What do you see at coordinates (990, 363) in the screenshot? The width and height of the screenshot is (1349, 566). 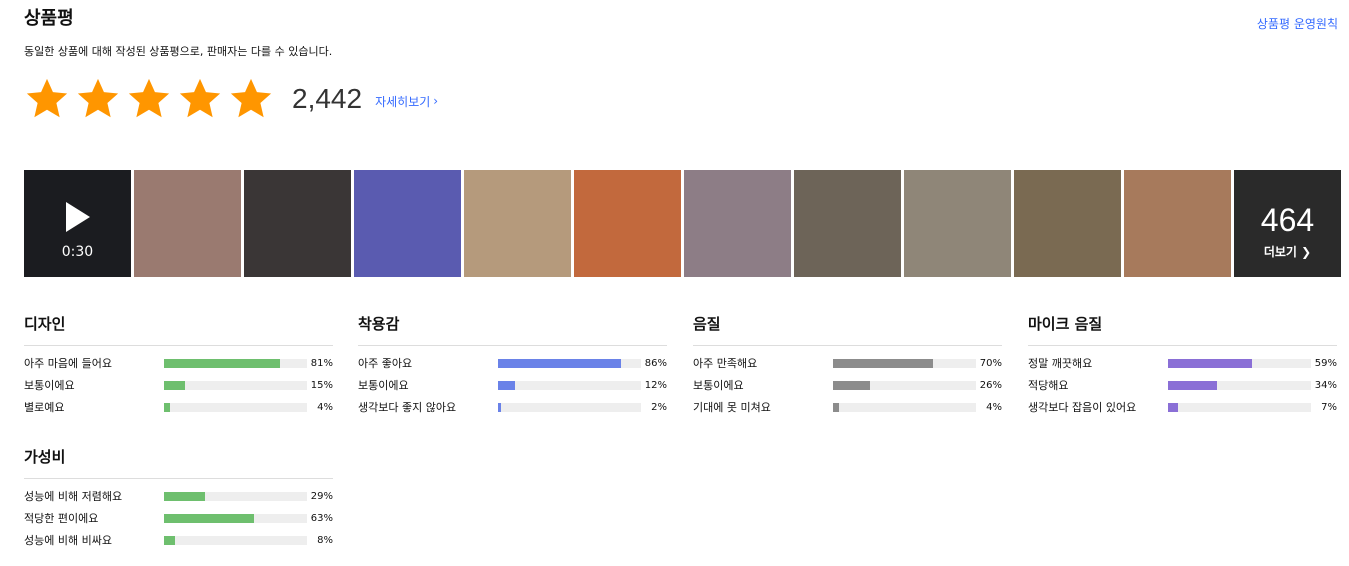 I see `option-percent: 70%` at bounding box center [990, 363].